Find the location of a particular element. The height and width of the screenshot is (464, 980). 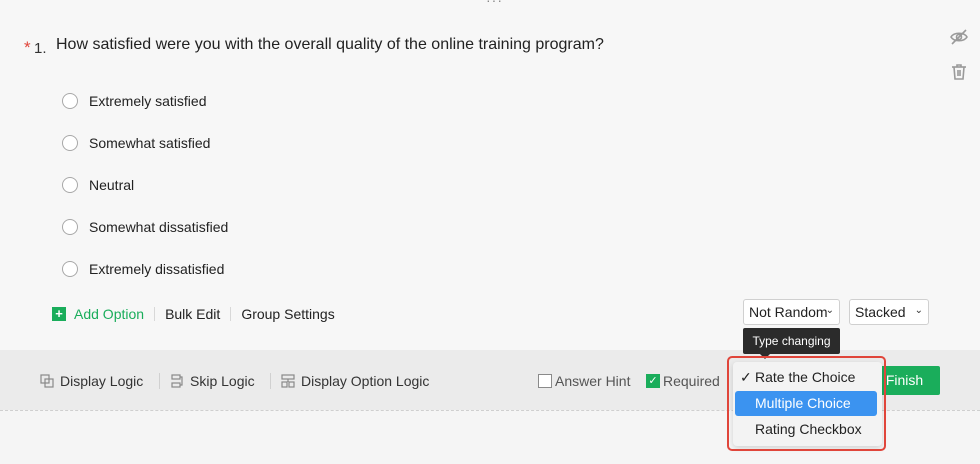

option-row: Extremely satisfied is located at coordinates (134, 101).